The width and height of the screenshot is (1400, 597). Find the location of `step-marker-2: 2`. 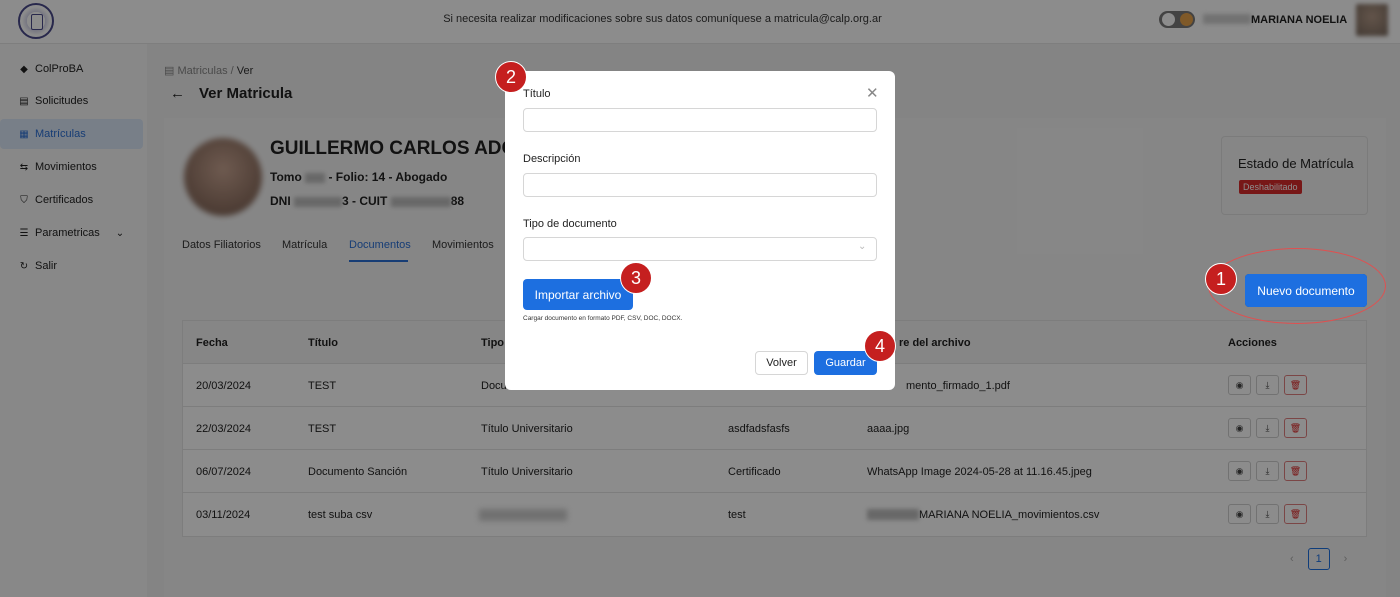

step-marker-2: 2 is located at coordinates (511, 77).